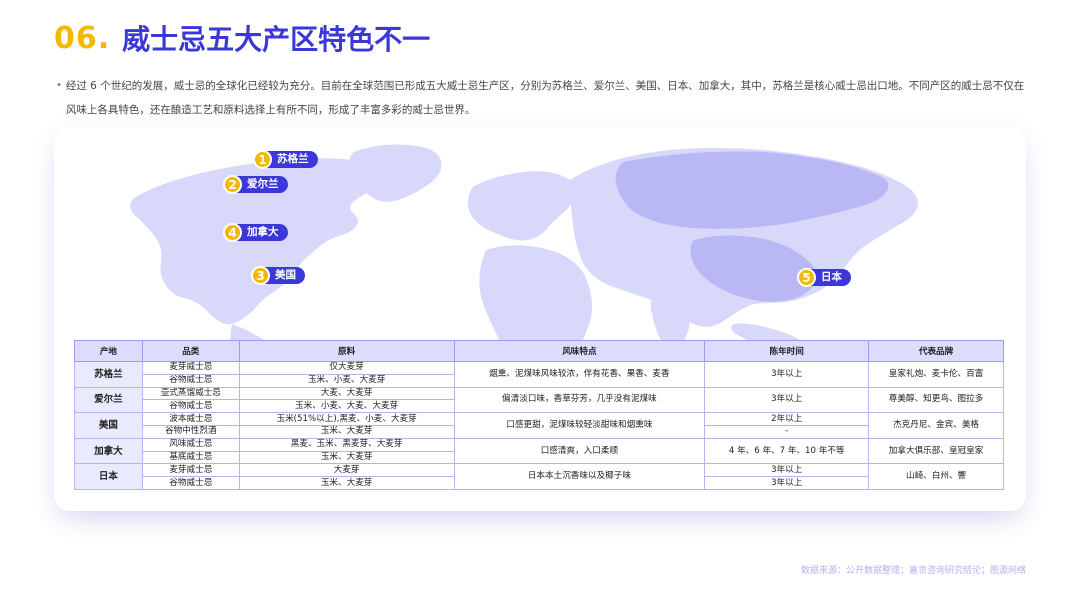 The image size is (1080, 607). What do you see at coordinates (579, 400) in the screenshot?
I see `flavor-cell: 偏清淡口味，香草芬芳，几乎没有泥煤味` at bounding box center [579, 400].